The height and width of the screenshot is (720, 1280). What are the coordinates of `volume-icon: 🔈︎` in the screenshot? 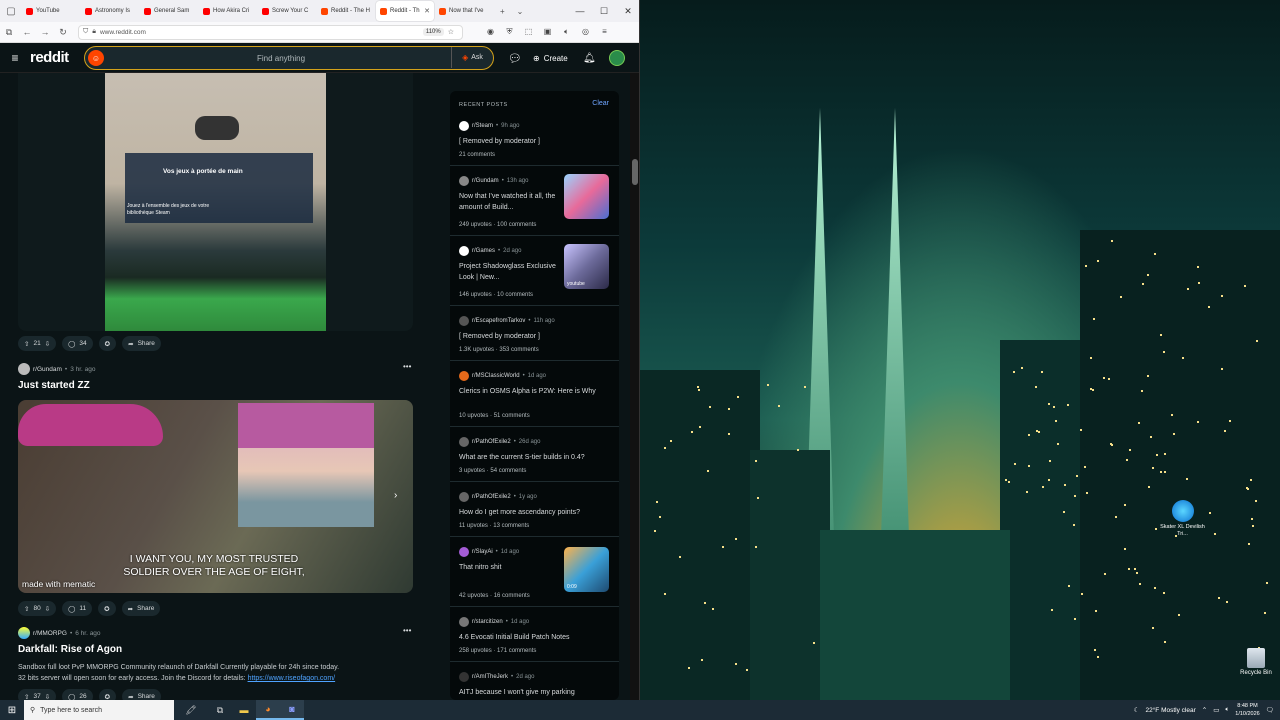 It's located at (1227, 710).